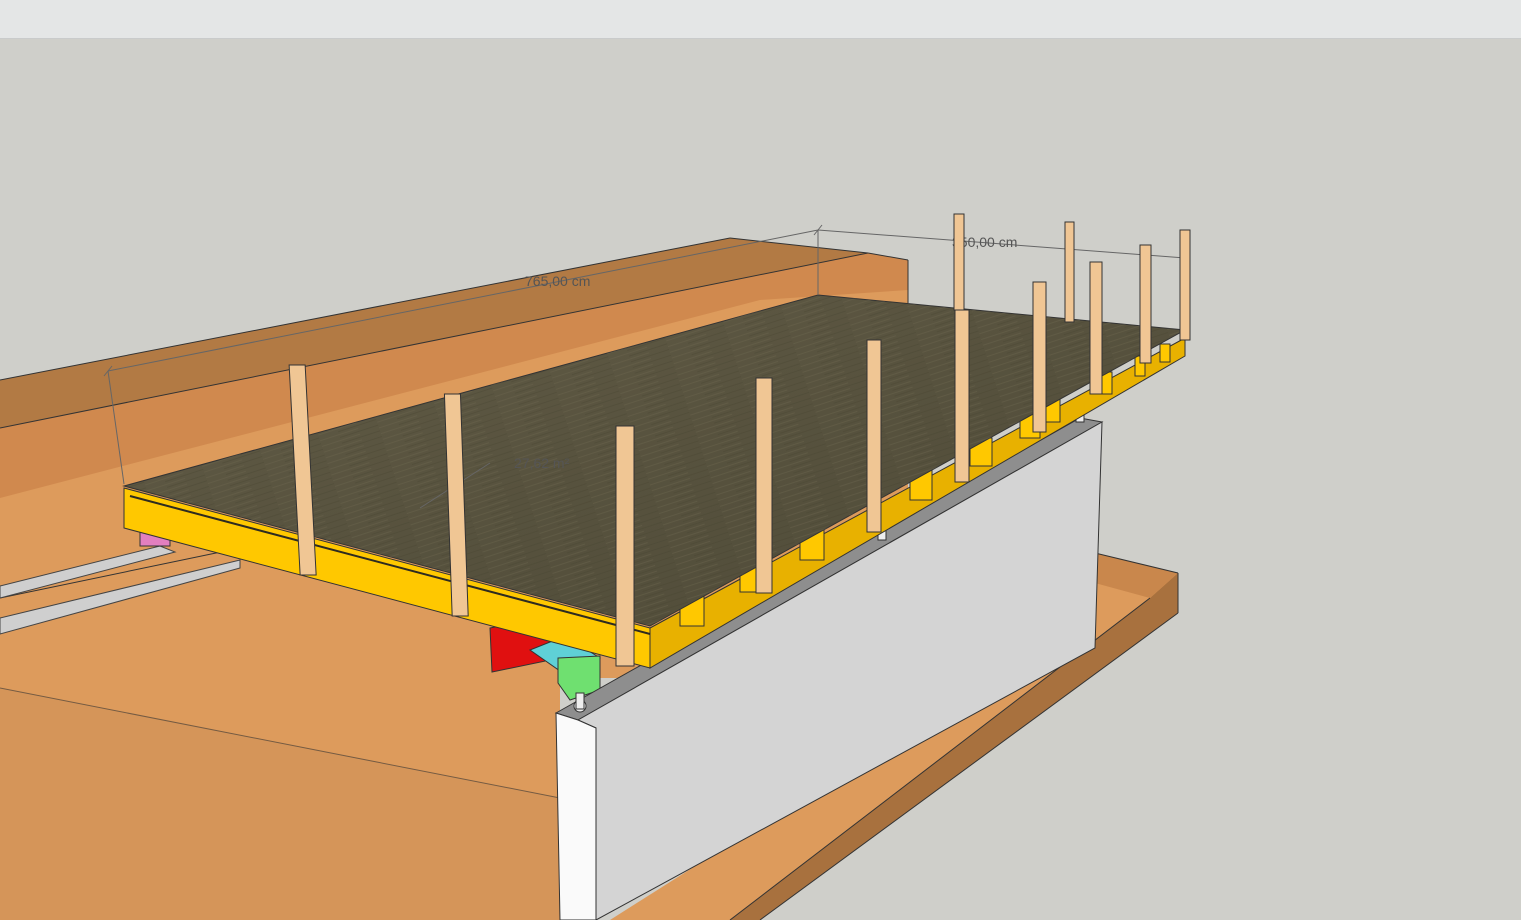  Describe the element at coordinates (557, 281) in the screenshot. I see `length-dimension-label: 765,00 cm` at that location.